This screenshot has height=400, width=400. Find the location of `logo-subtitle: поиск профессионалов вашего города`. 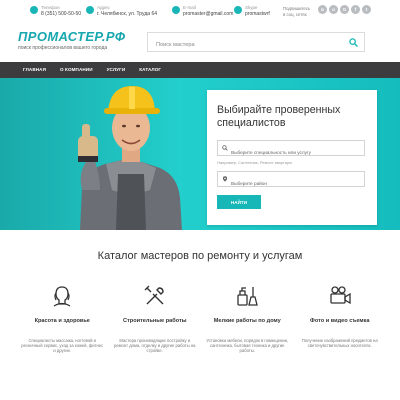

logo-subtitle: поиск профессионалов вашего города is located at coordinates (63, 48).